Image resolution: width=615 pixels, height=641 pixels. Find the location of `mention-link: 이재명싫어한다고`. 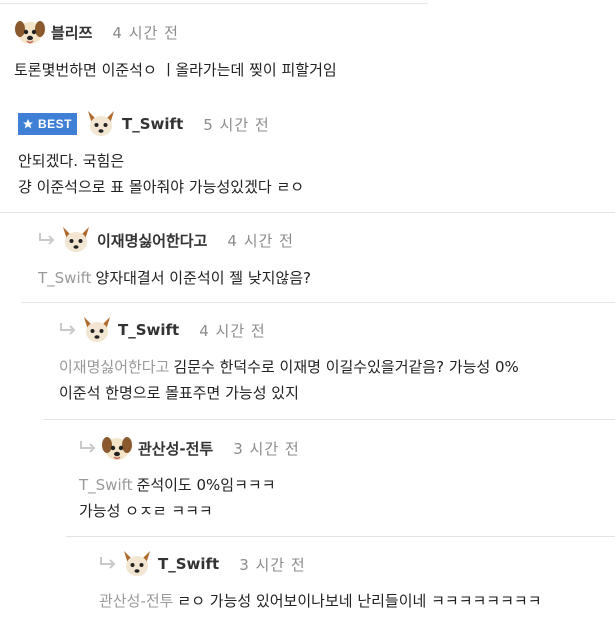

mention-link: 이재명싫어한다고 is located at coordinates (114, 367).